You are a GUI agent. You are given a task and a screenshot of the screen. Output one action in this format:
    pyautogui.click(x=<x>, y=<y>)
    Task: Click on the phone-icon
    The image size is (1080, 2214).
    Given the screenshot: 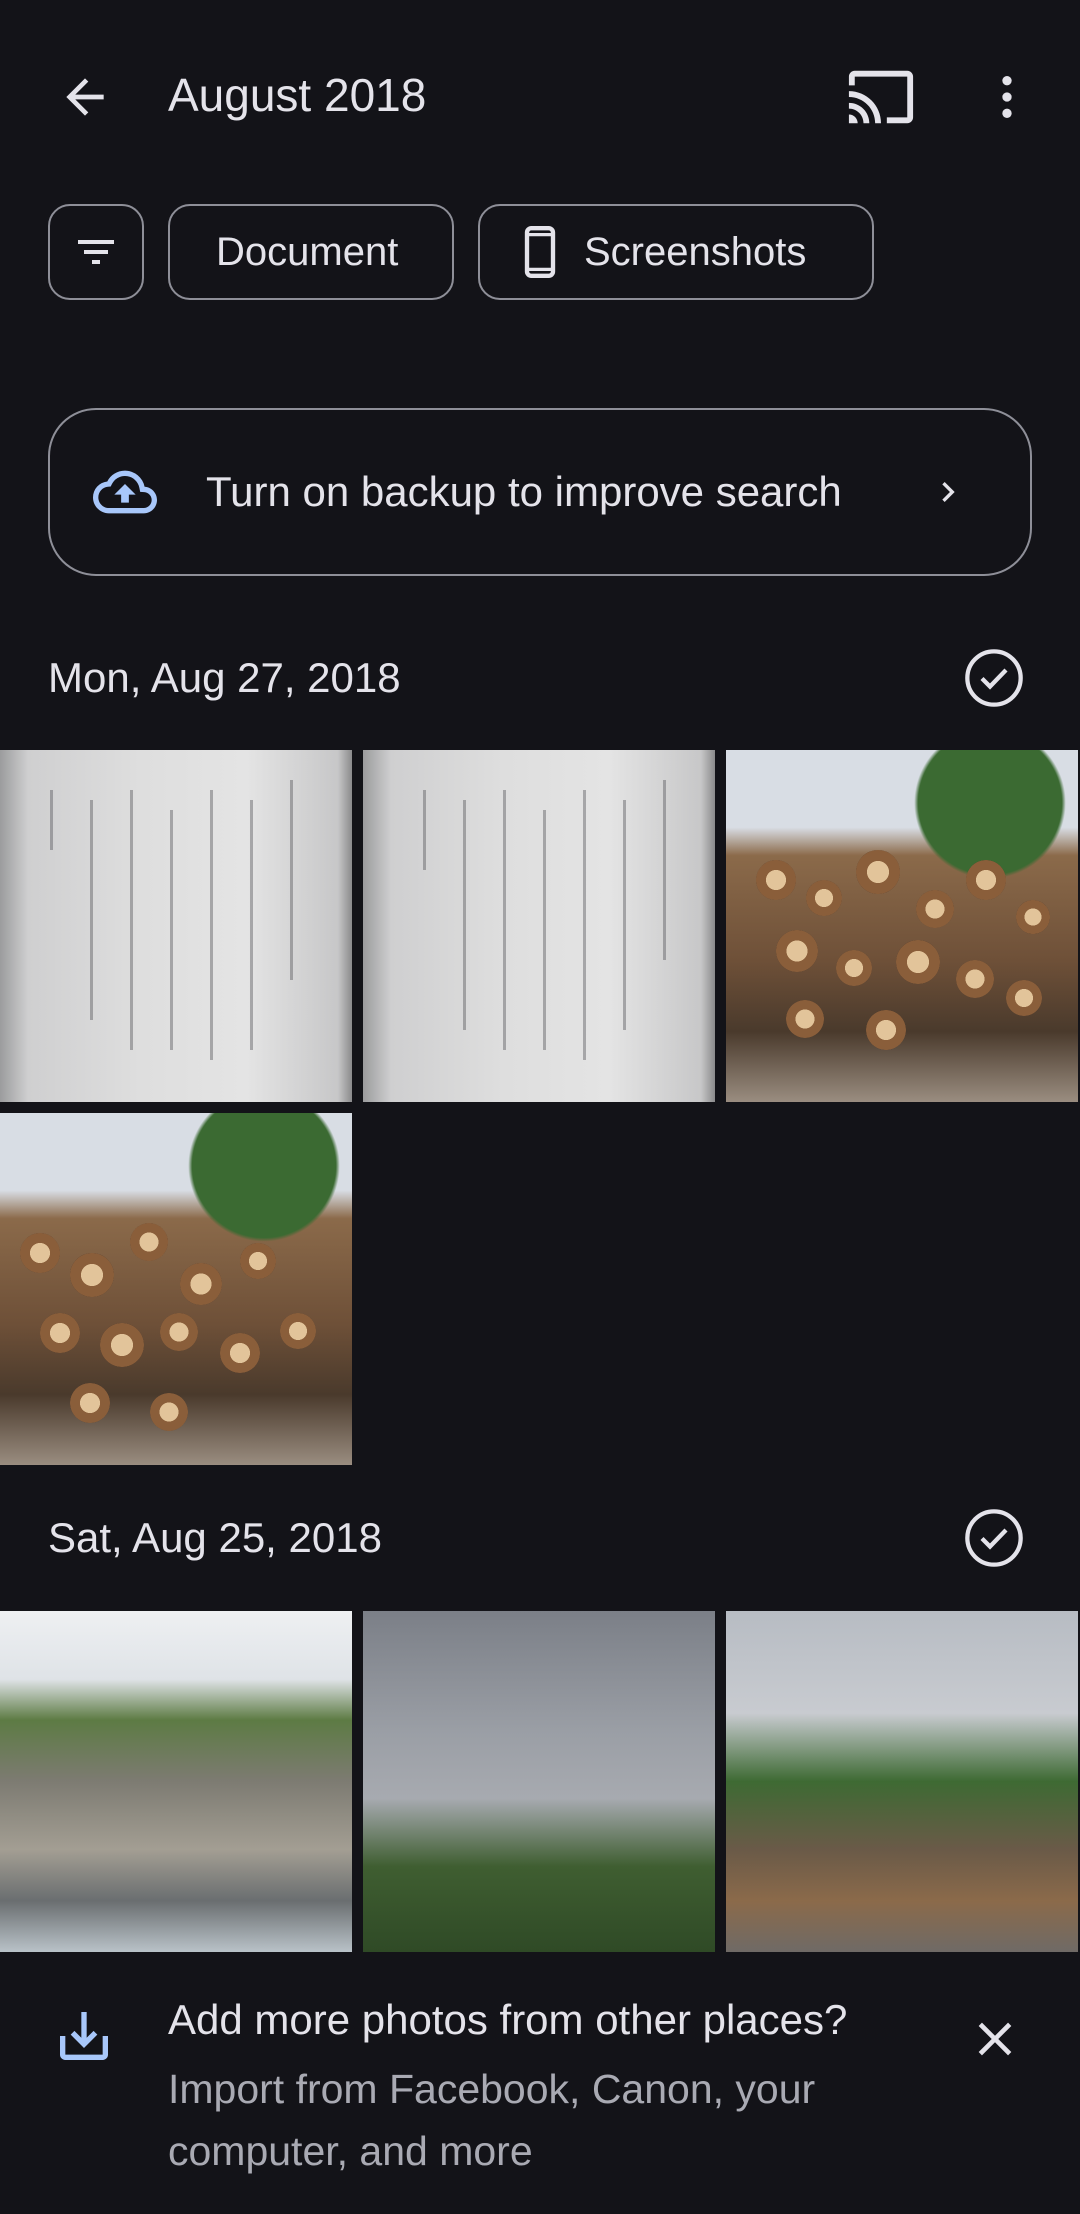 What is the action you would take?
    pyautogui.click(x=540, y=252)
    